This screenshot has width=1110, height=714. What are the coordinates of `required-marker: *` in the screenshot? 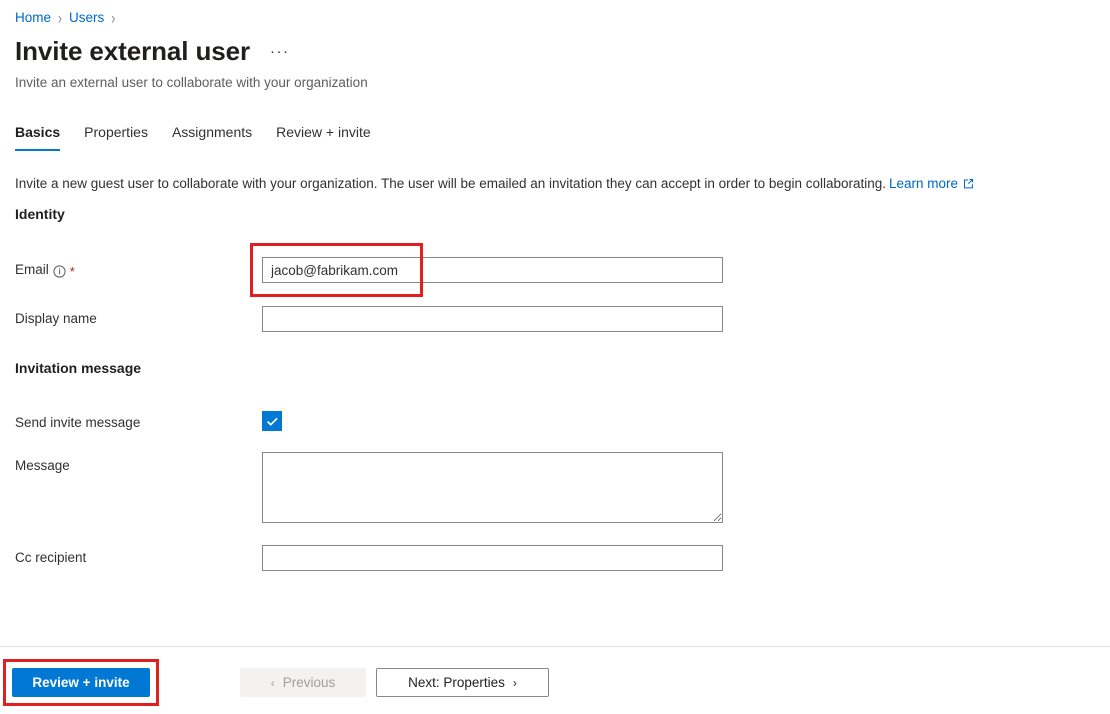 It's located at (72, 271).